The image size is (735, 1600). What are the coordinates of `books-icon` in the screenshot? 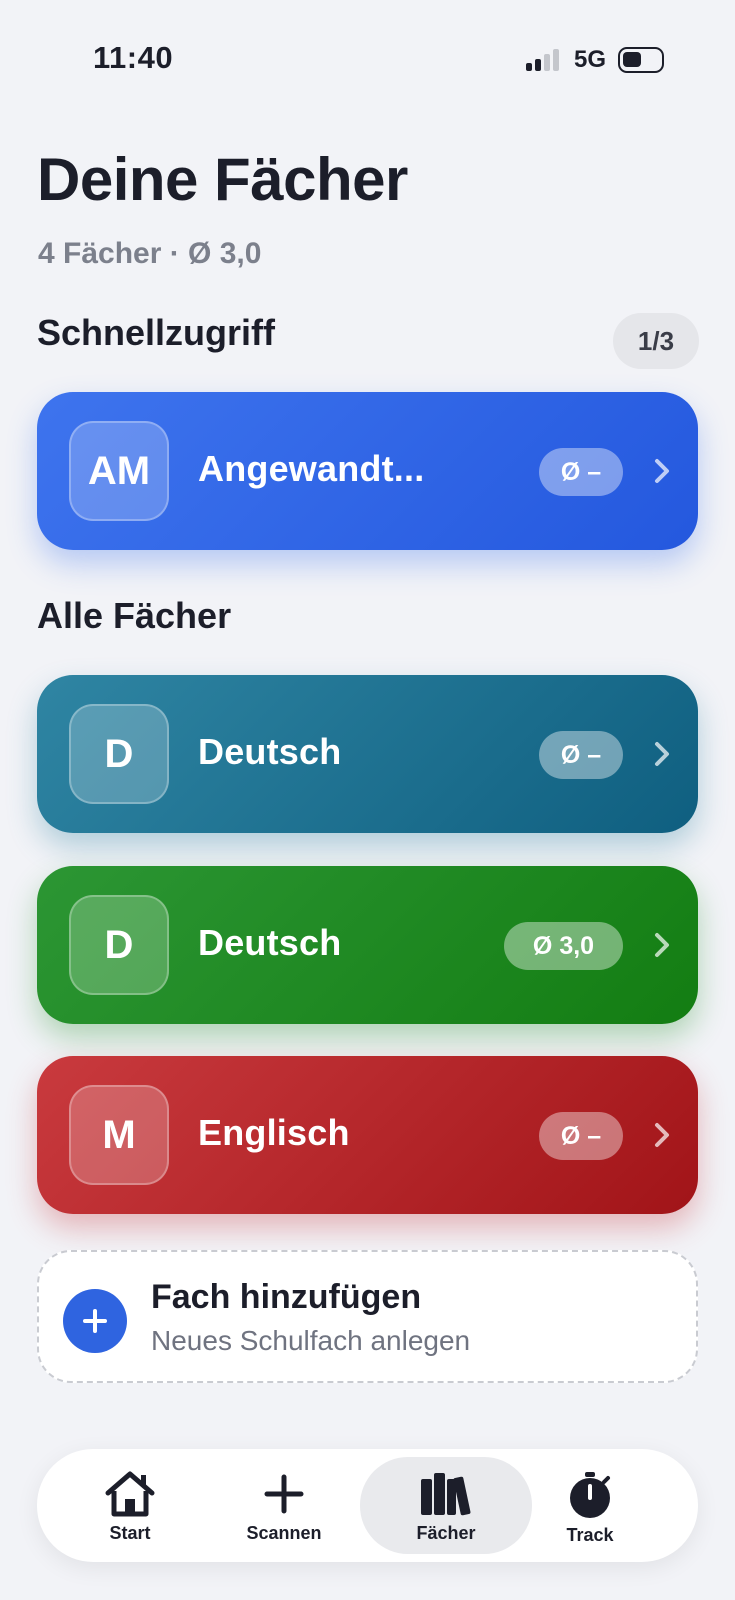 It's located at (446, 1494).